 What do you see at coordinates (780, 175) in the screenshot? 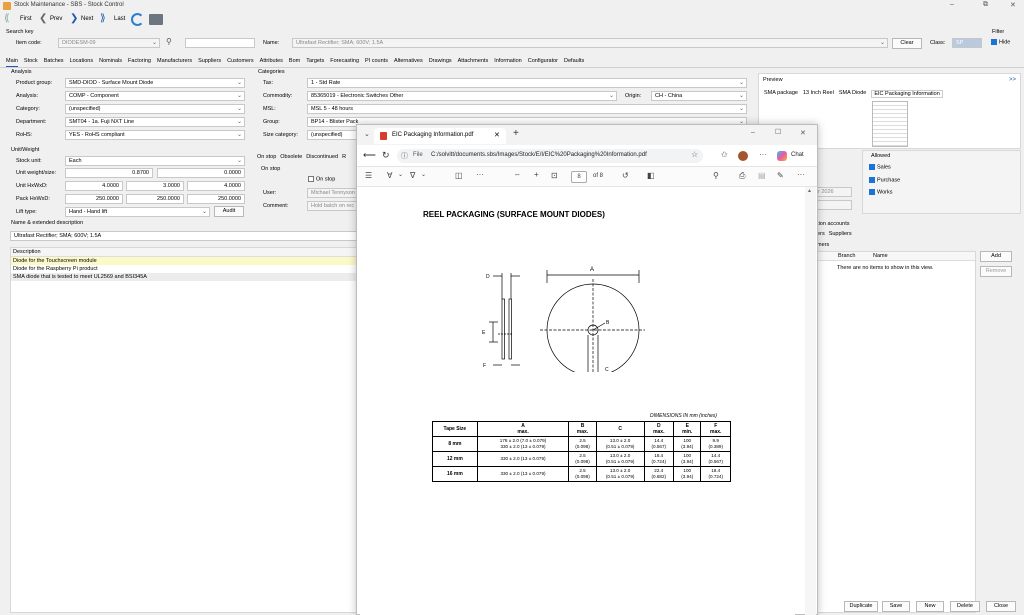
I see `save-as-icon: ✎` at bounding box center [780, 175].